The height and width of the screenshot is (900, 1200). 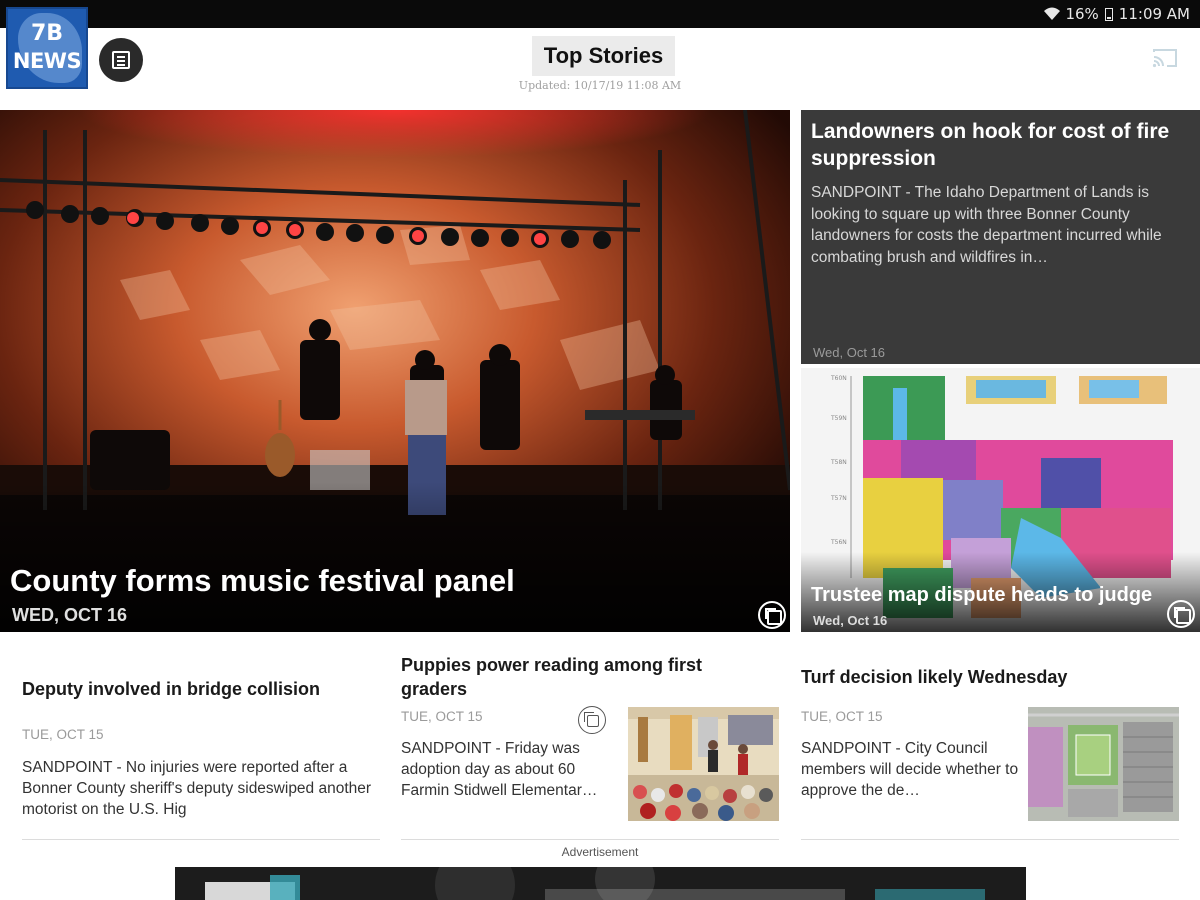 What do you see at coordinates (47, 61) in the screenshot?
I see `logo-line-2: NEWS` at bounding box center [47, 61].